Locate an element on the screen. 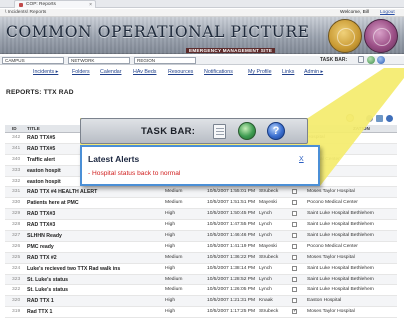  row-date: 10/5/2007 1:55:01 PM is located at coordinates (231, 192).